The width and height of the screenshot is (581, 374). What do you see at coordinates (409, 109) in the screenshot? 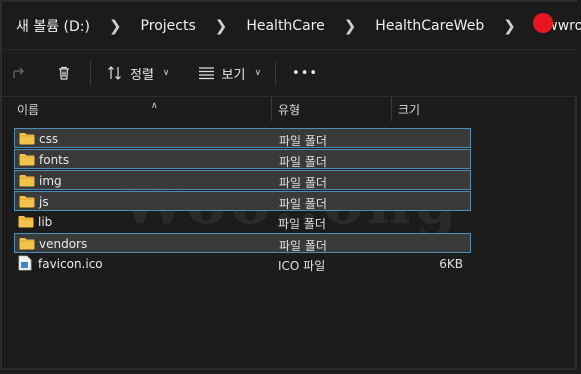
I see `column-header-size: 크기` at bounding box center [409, 109].